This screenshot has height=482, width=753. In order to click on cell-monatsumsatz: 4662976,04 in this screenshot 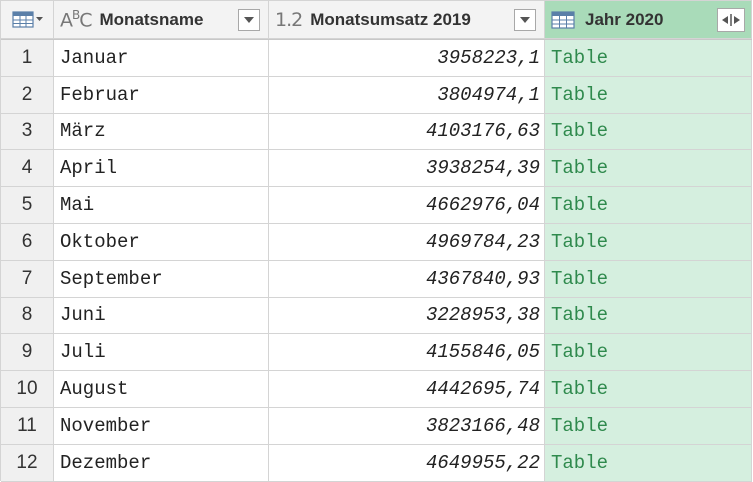, I will do `click(407, 205)`.